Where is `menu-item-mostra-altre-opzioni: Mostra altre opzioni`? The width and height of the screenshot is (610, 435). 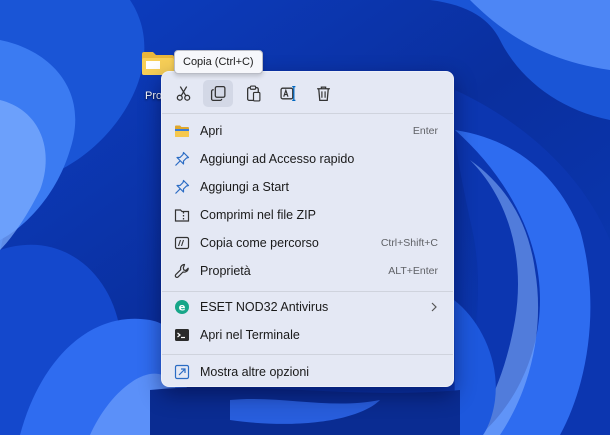
menu-item-mostra-altre-opzioni: Mostra altre opzioni is located at coordinates (308, 372).